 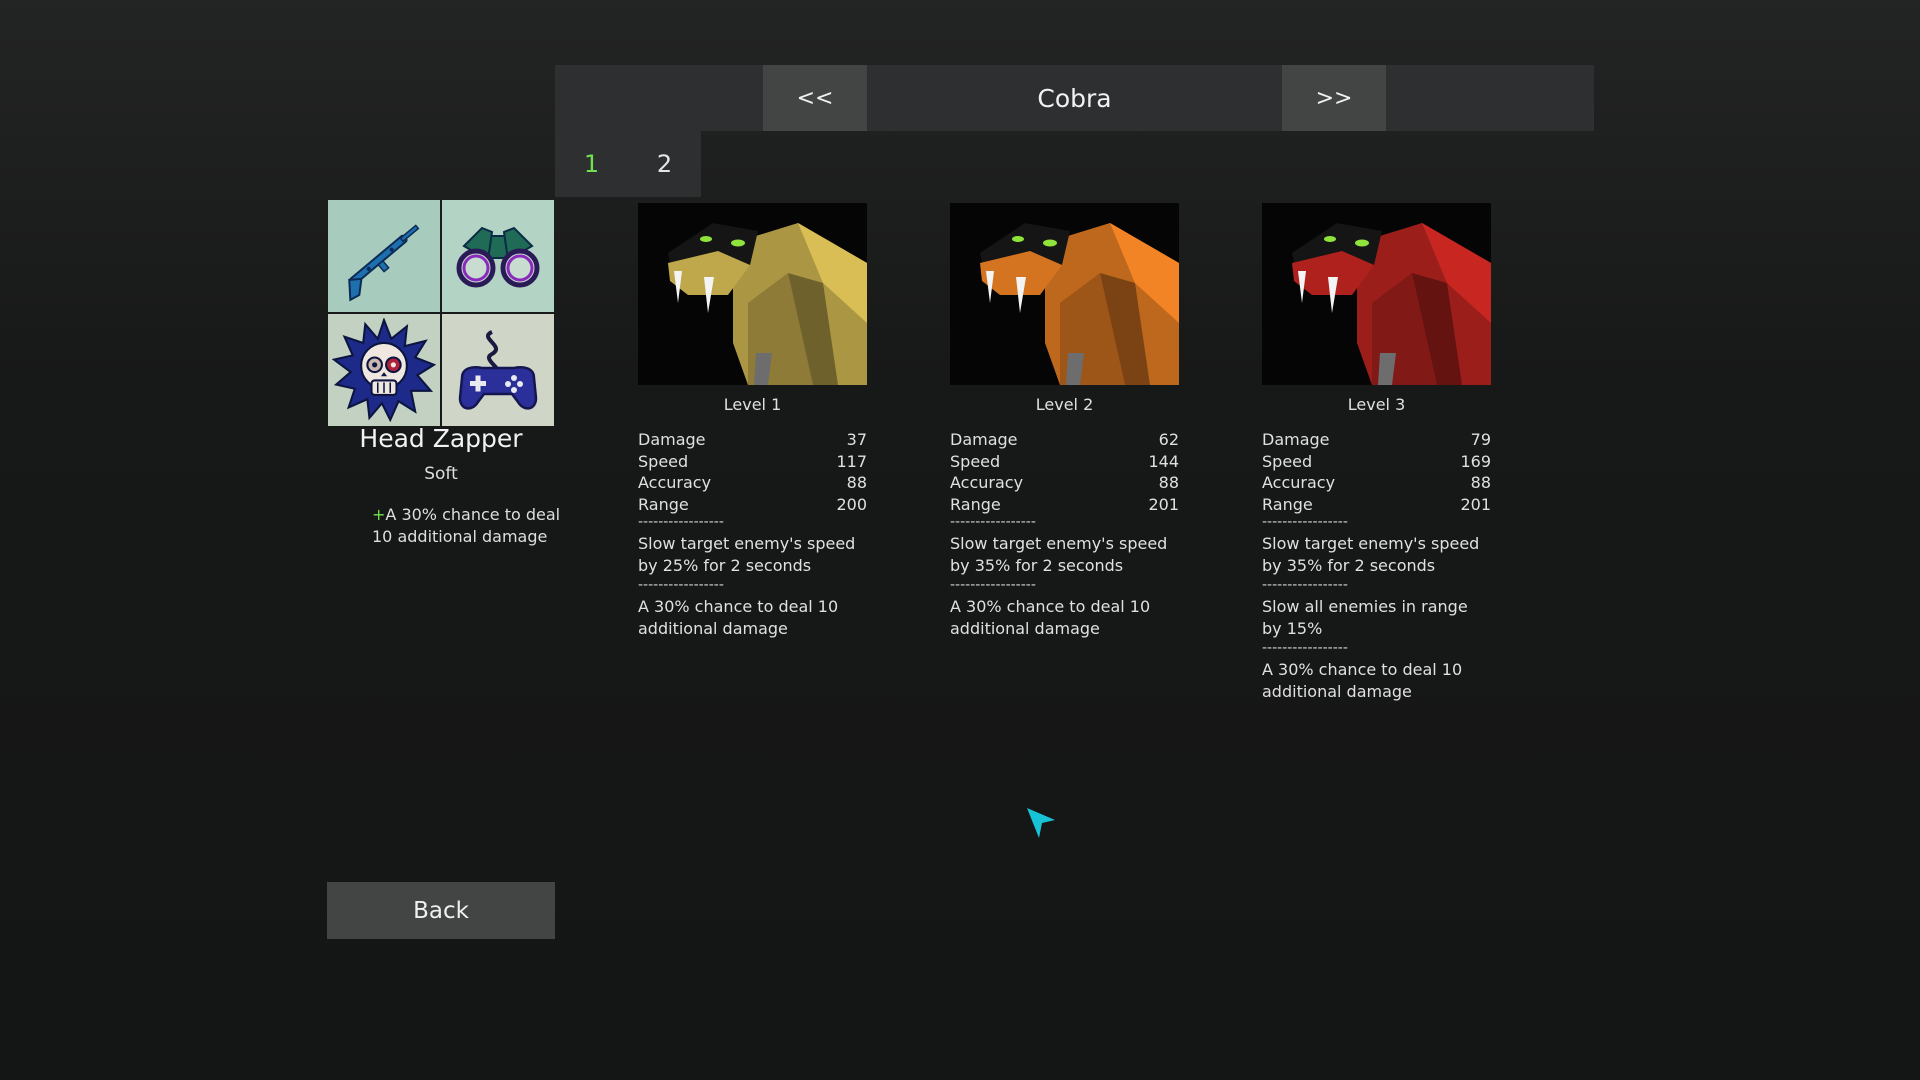 What do you see at coordinates (1168, 439) in the screenshot?
I see `stat-value: 62` at bounding box center [1168, 439].